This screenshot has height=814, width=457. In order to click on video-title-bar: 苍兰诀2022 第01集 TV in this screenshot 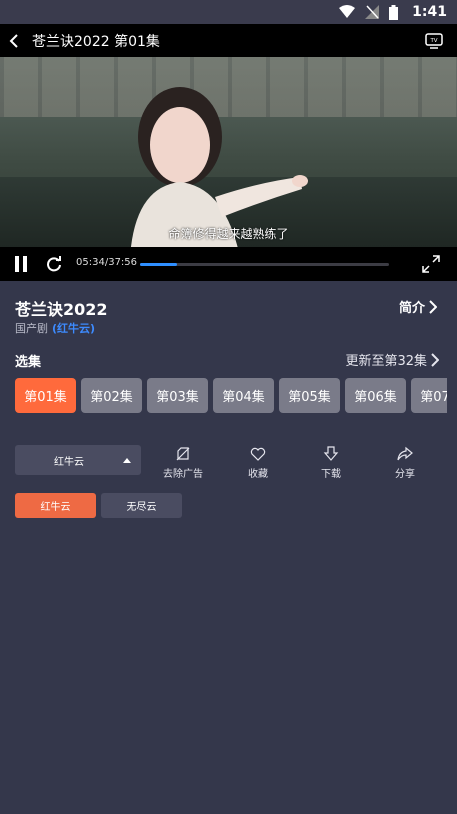, I will do `click(228, 40)`.